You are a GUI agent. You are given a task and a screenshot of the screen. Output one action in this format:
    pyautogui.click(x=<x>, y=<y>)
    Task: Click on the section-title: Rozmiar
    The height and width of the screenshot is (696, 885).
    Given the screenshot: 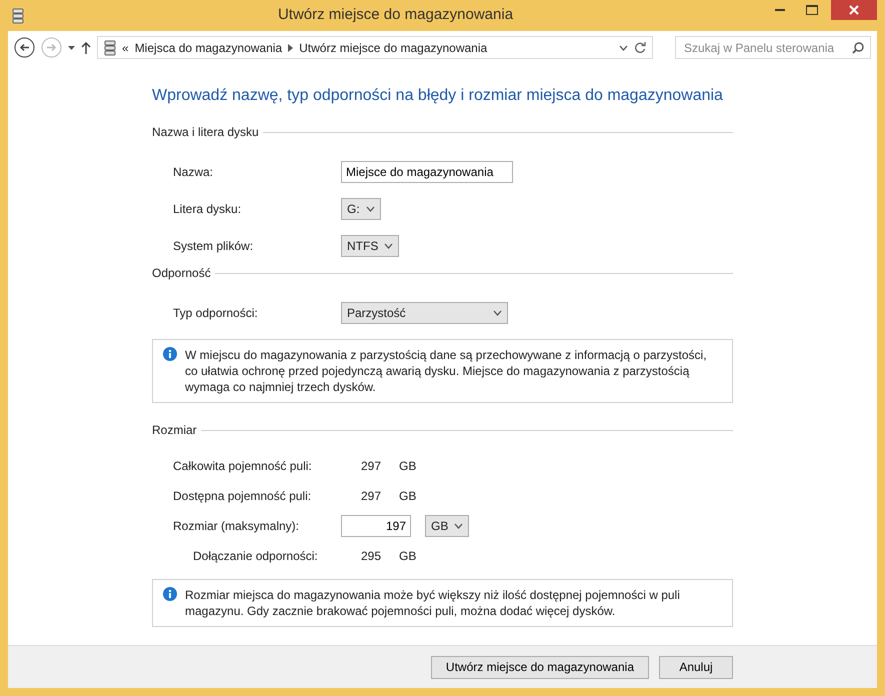 What is the action you would take?
    pyautogui.click(x=174, y=431)
    